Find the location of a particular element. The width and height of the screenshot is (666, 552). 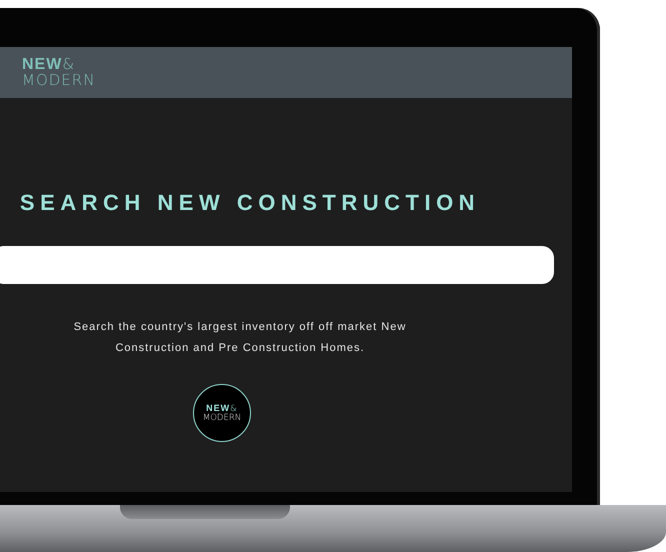

description-text: Construction and Pre Construction Homes. is located at coordinates (240, 348).